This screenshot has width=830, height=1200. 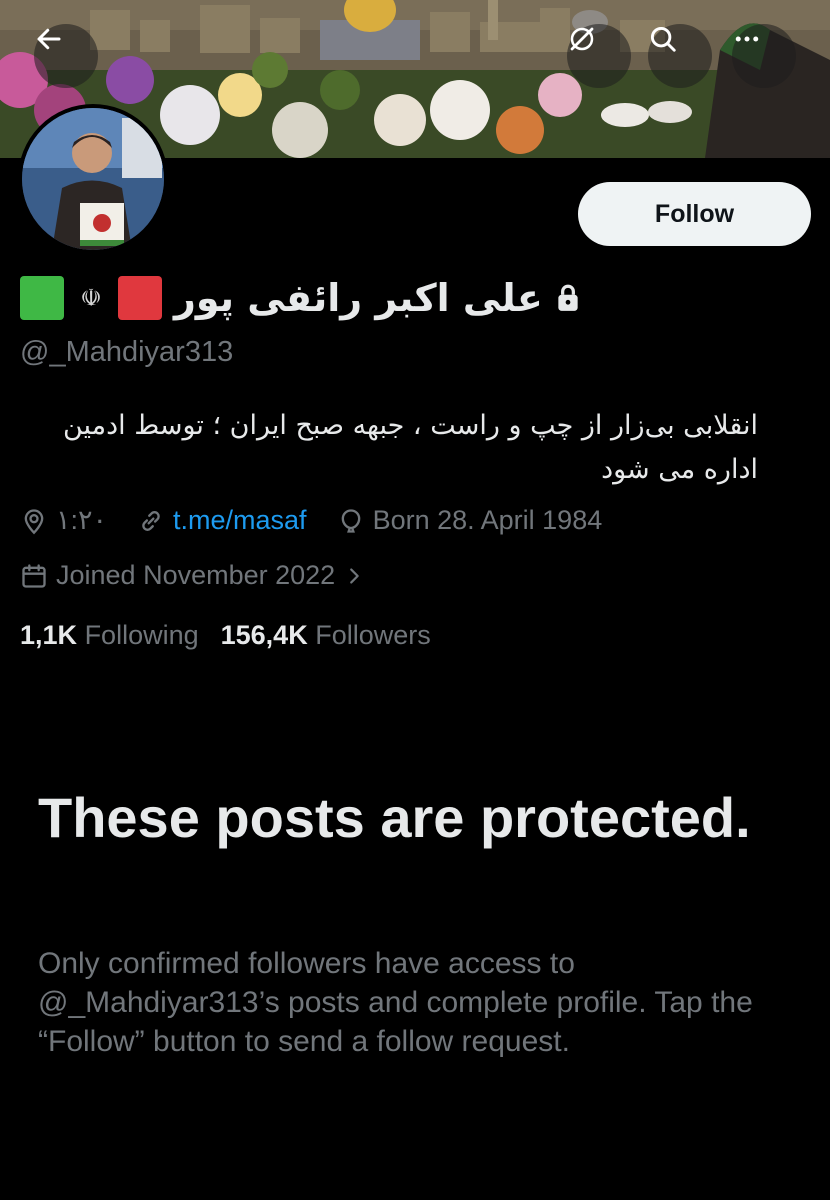 I want to click on location-pin-icon, so click(x=34, y=521).